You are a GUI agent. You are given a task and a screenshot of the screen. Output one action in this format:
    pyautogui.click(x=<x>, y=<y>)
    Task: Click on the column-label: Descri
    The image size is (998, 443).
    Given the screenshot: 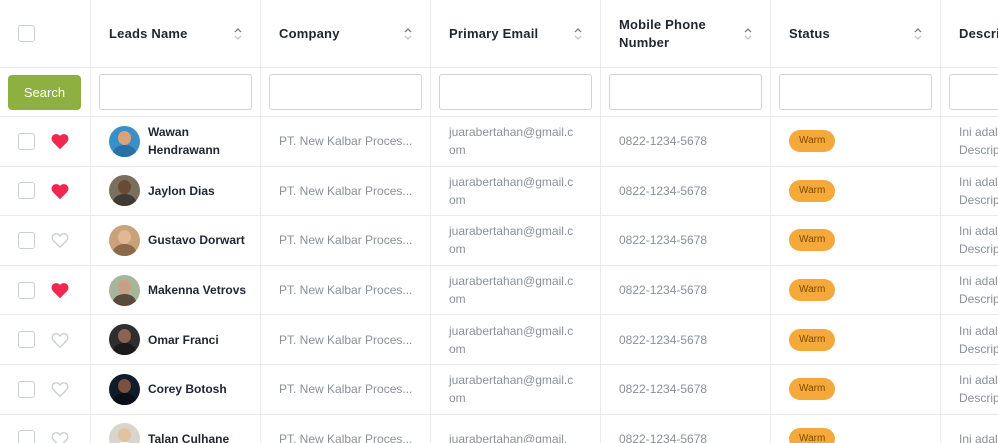 What is the action you would take?
    pyautogui.click(x=978, y=33)
    